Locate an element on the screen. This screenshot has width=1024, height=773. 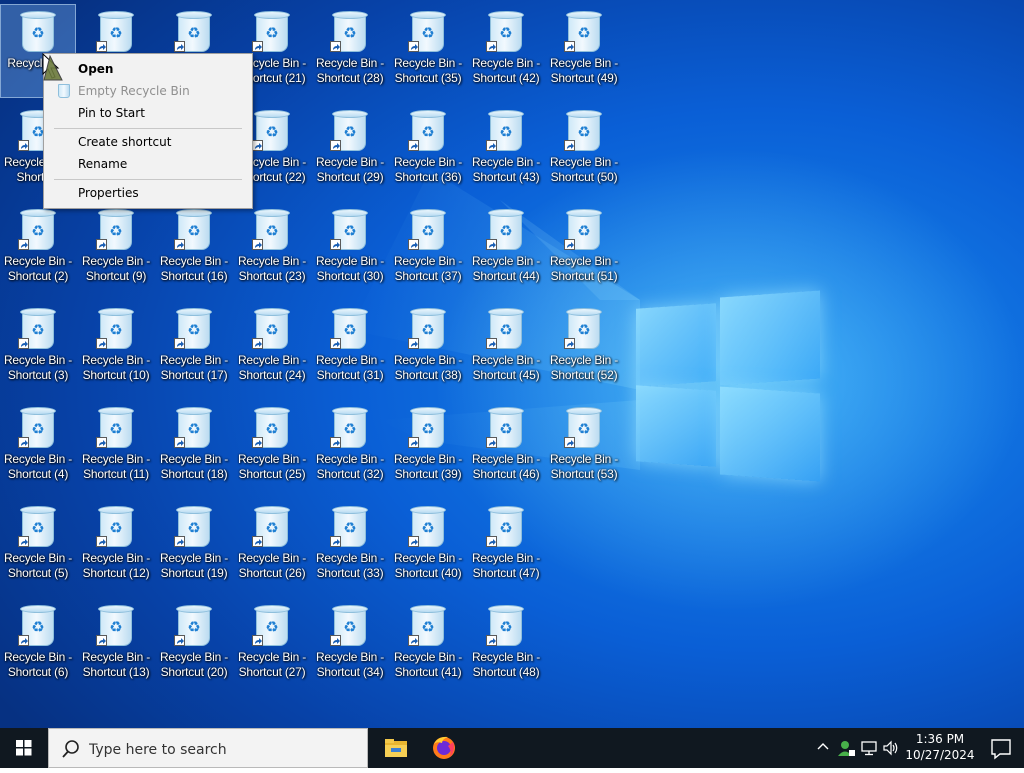
menu-item-rename: Rename is located at coordinates (148, 164).